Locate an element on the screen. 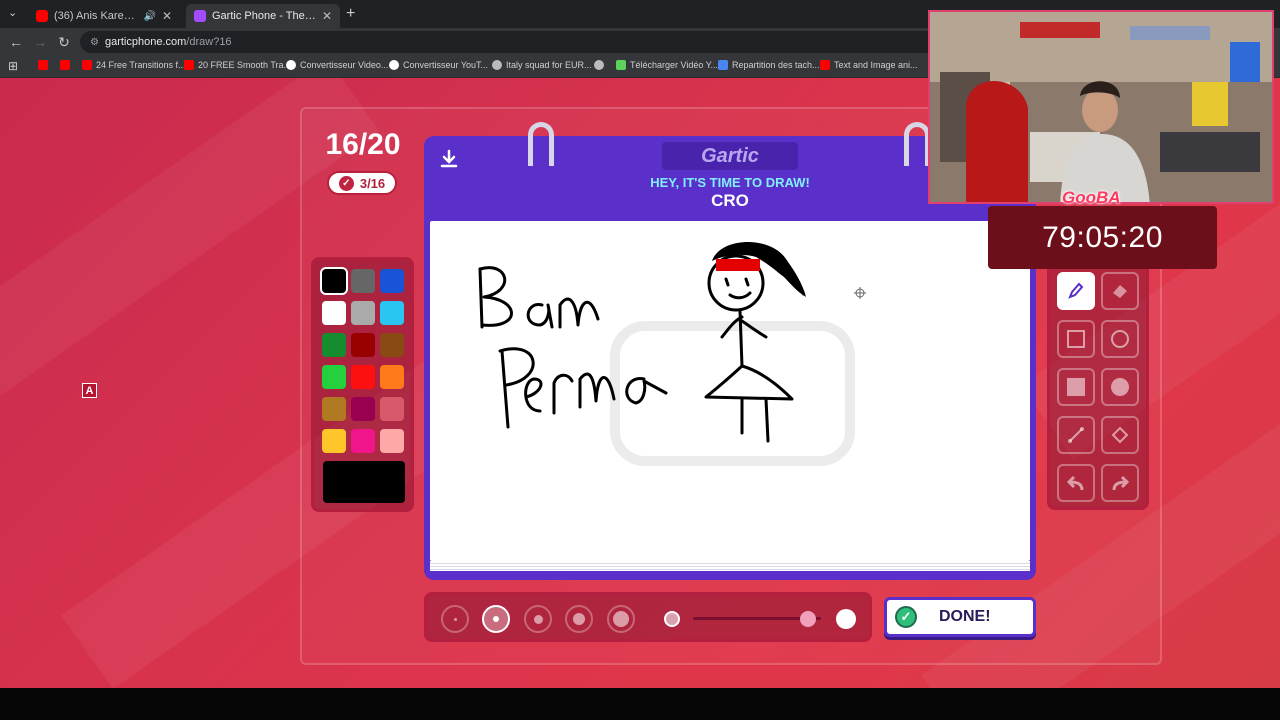  undo-icon is located at coordinates (1076, 483).